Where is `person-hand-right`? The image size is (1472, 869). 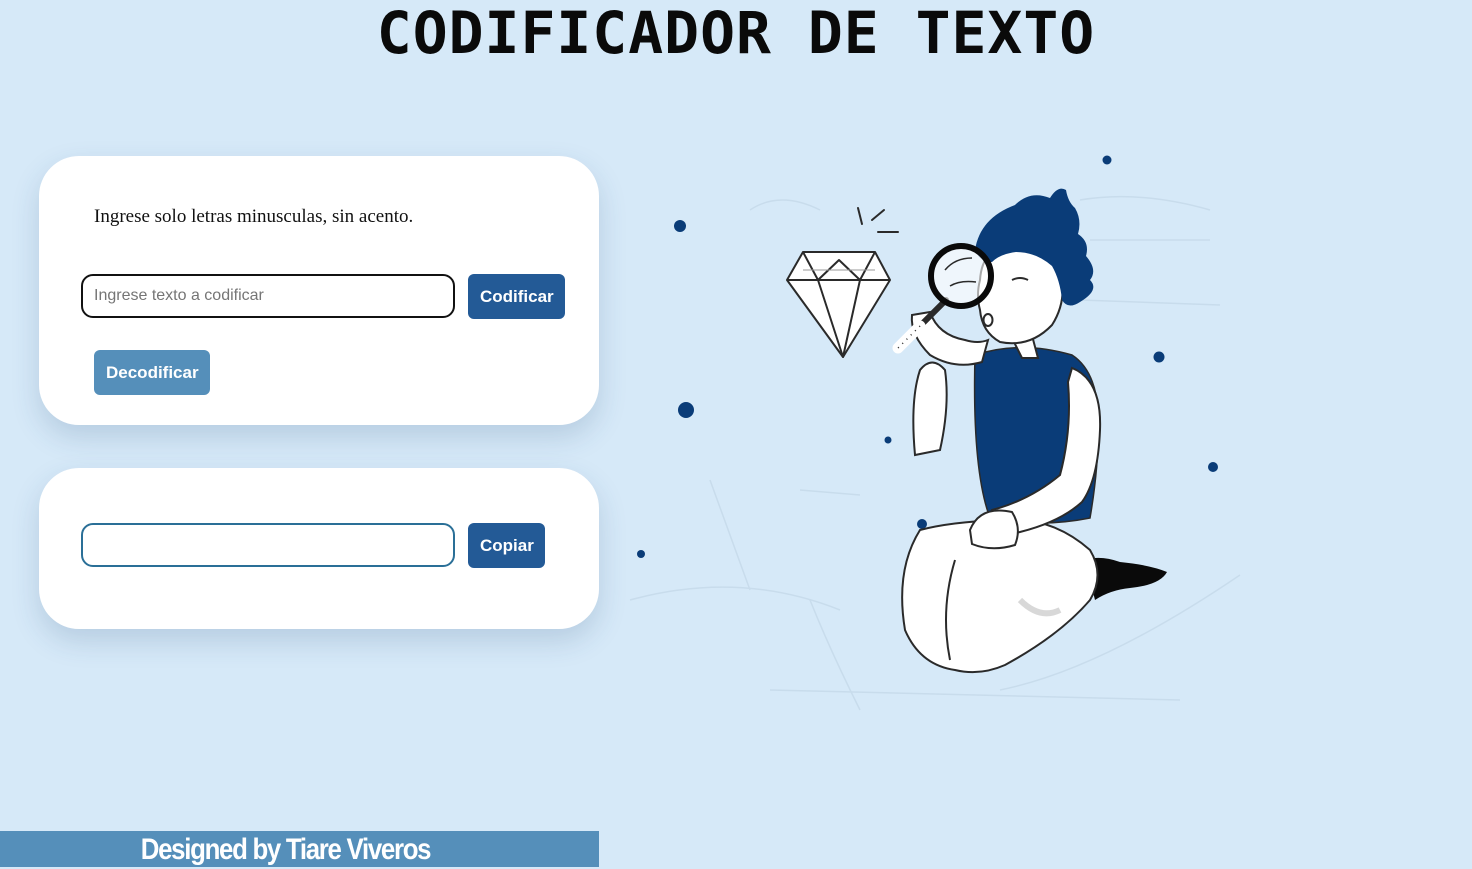
person-hand-right is located at coordinates (993, 529).